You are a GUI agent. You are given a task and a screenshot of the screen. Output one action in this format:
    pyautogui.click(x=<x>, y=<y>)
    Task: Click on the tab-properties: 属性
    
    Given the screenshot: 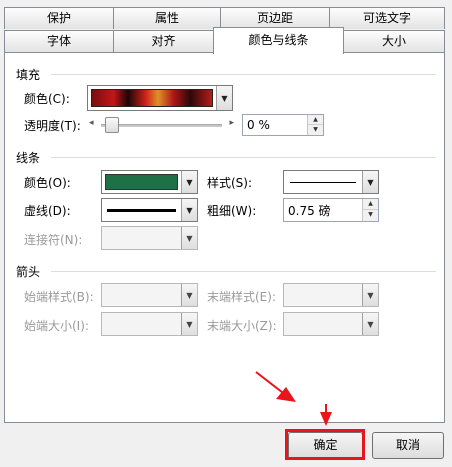 What is the action you would take?
    pyautogui.click(x=167, y=18)
    